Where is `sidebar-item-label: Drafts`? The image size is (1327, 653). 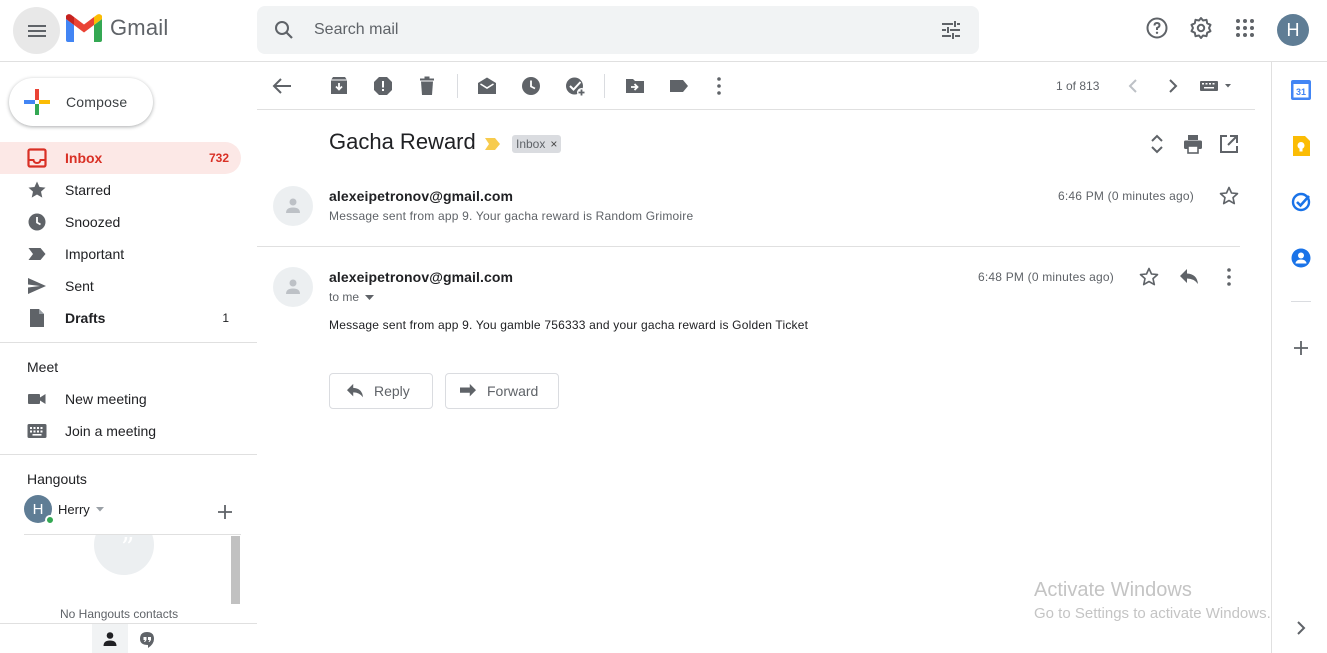 sidebar-item-label: Drafts is located at coordinates (85, 318).